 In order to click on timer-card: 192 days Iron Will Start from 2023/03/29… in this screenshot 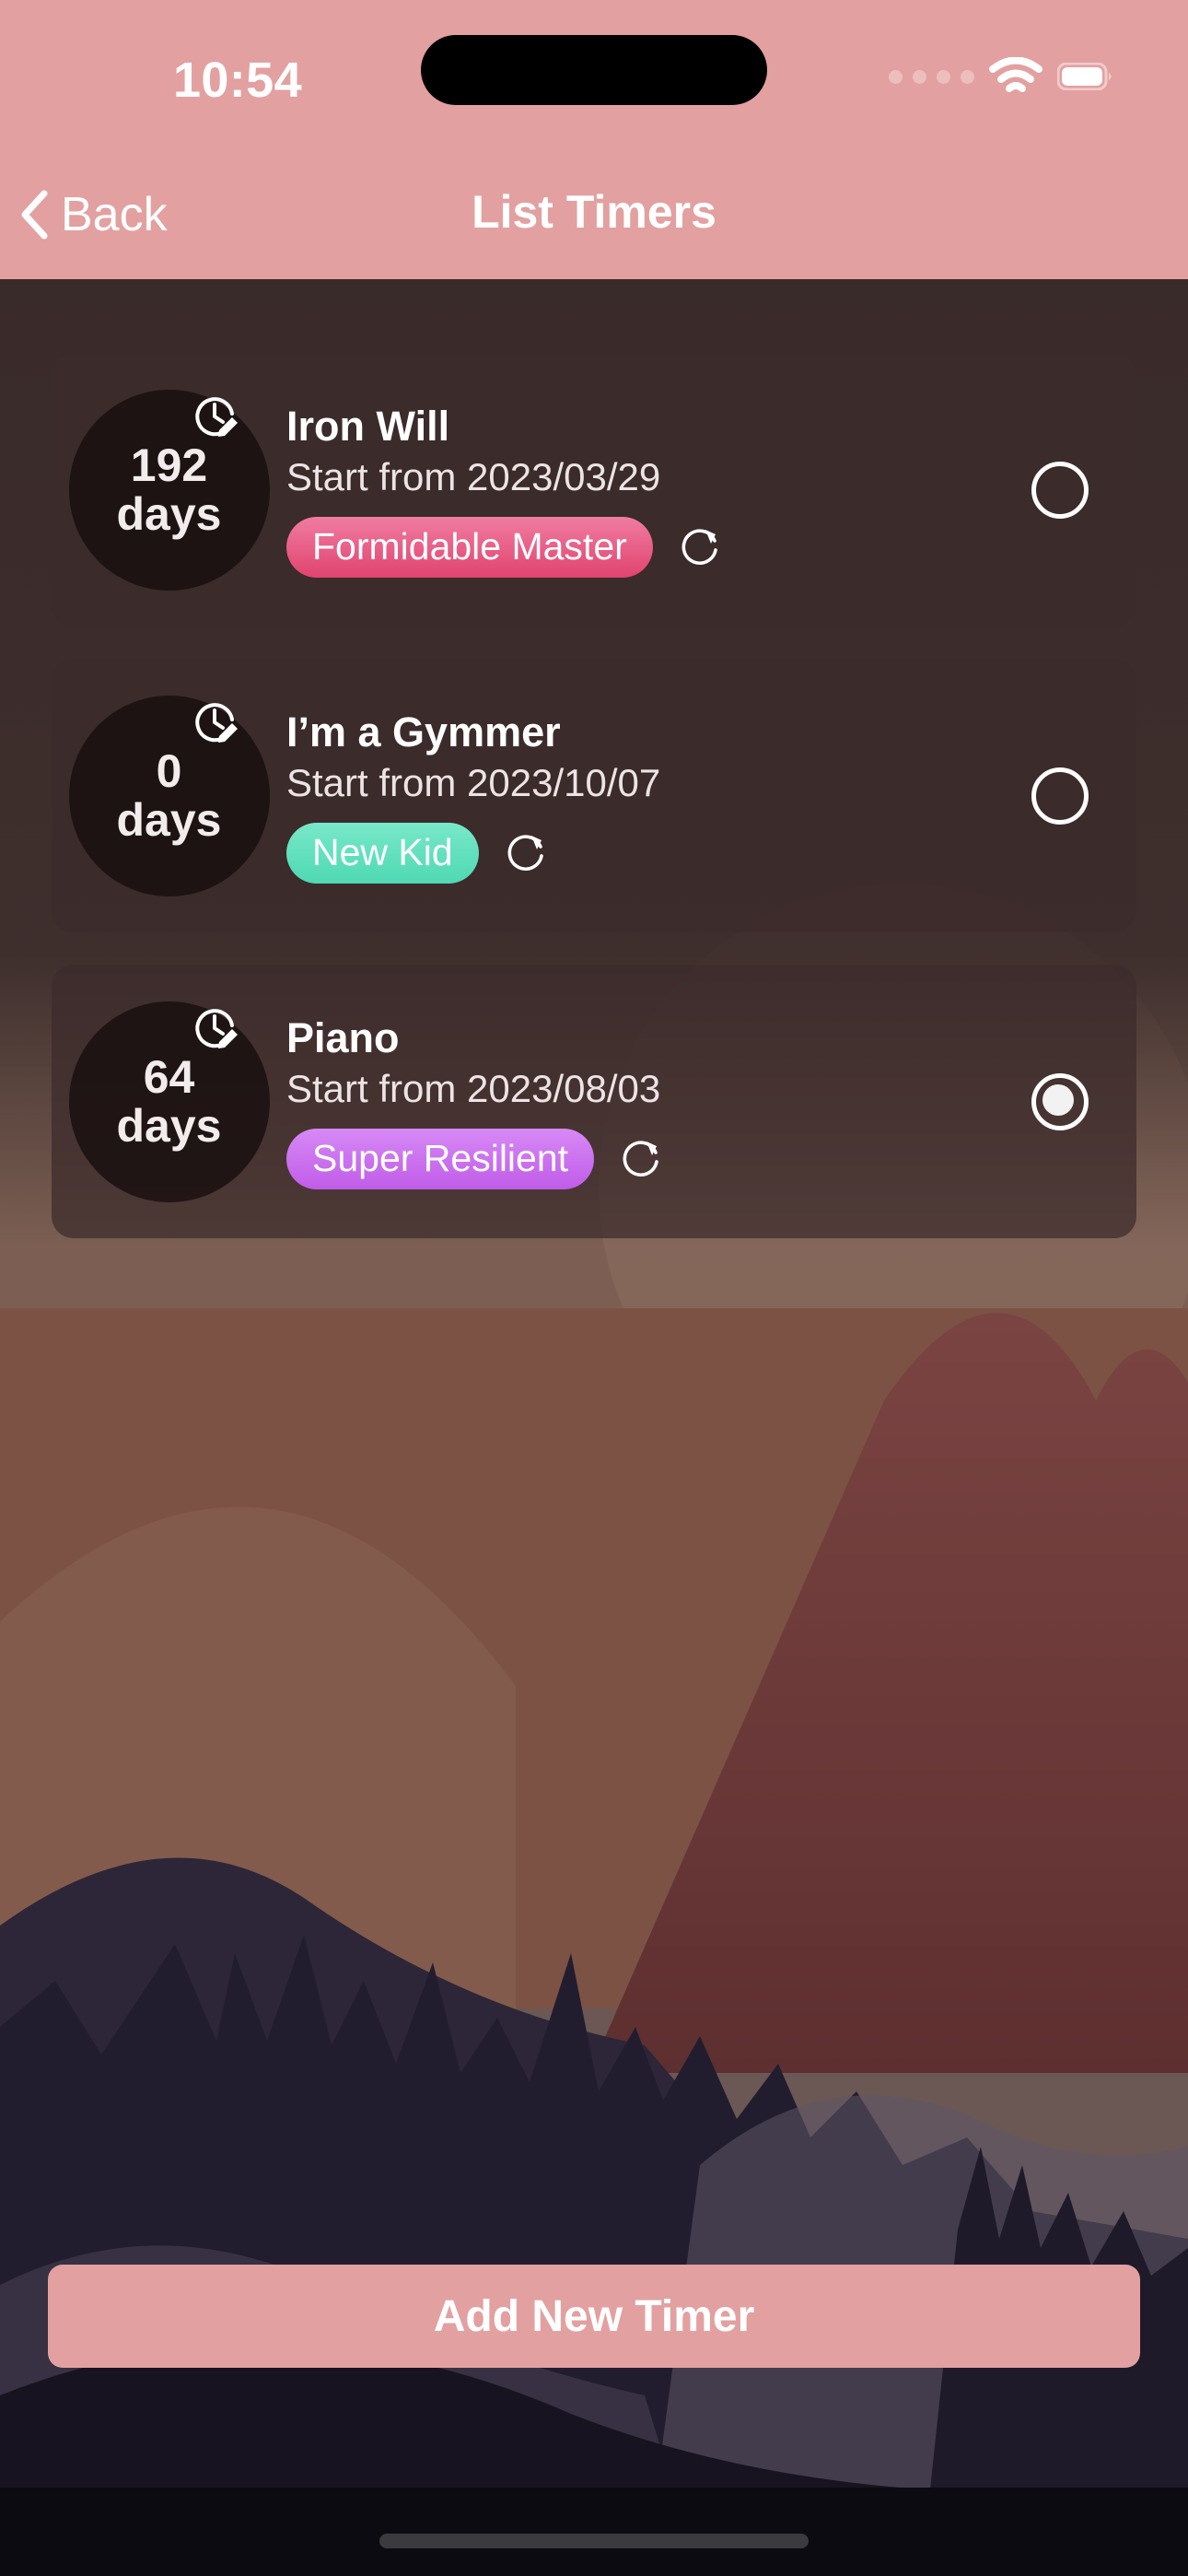, I will do `click(594, 489)`.